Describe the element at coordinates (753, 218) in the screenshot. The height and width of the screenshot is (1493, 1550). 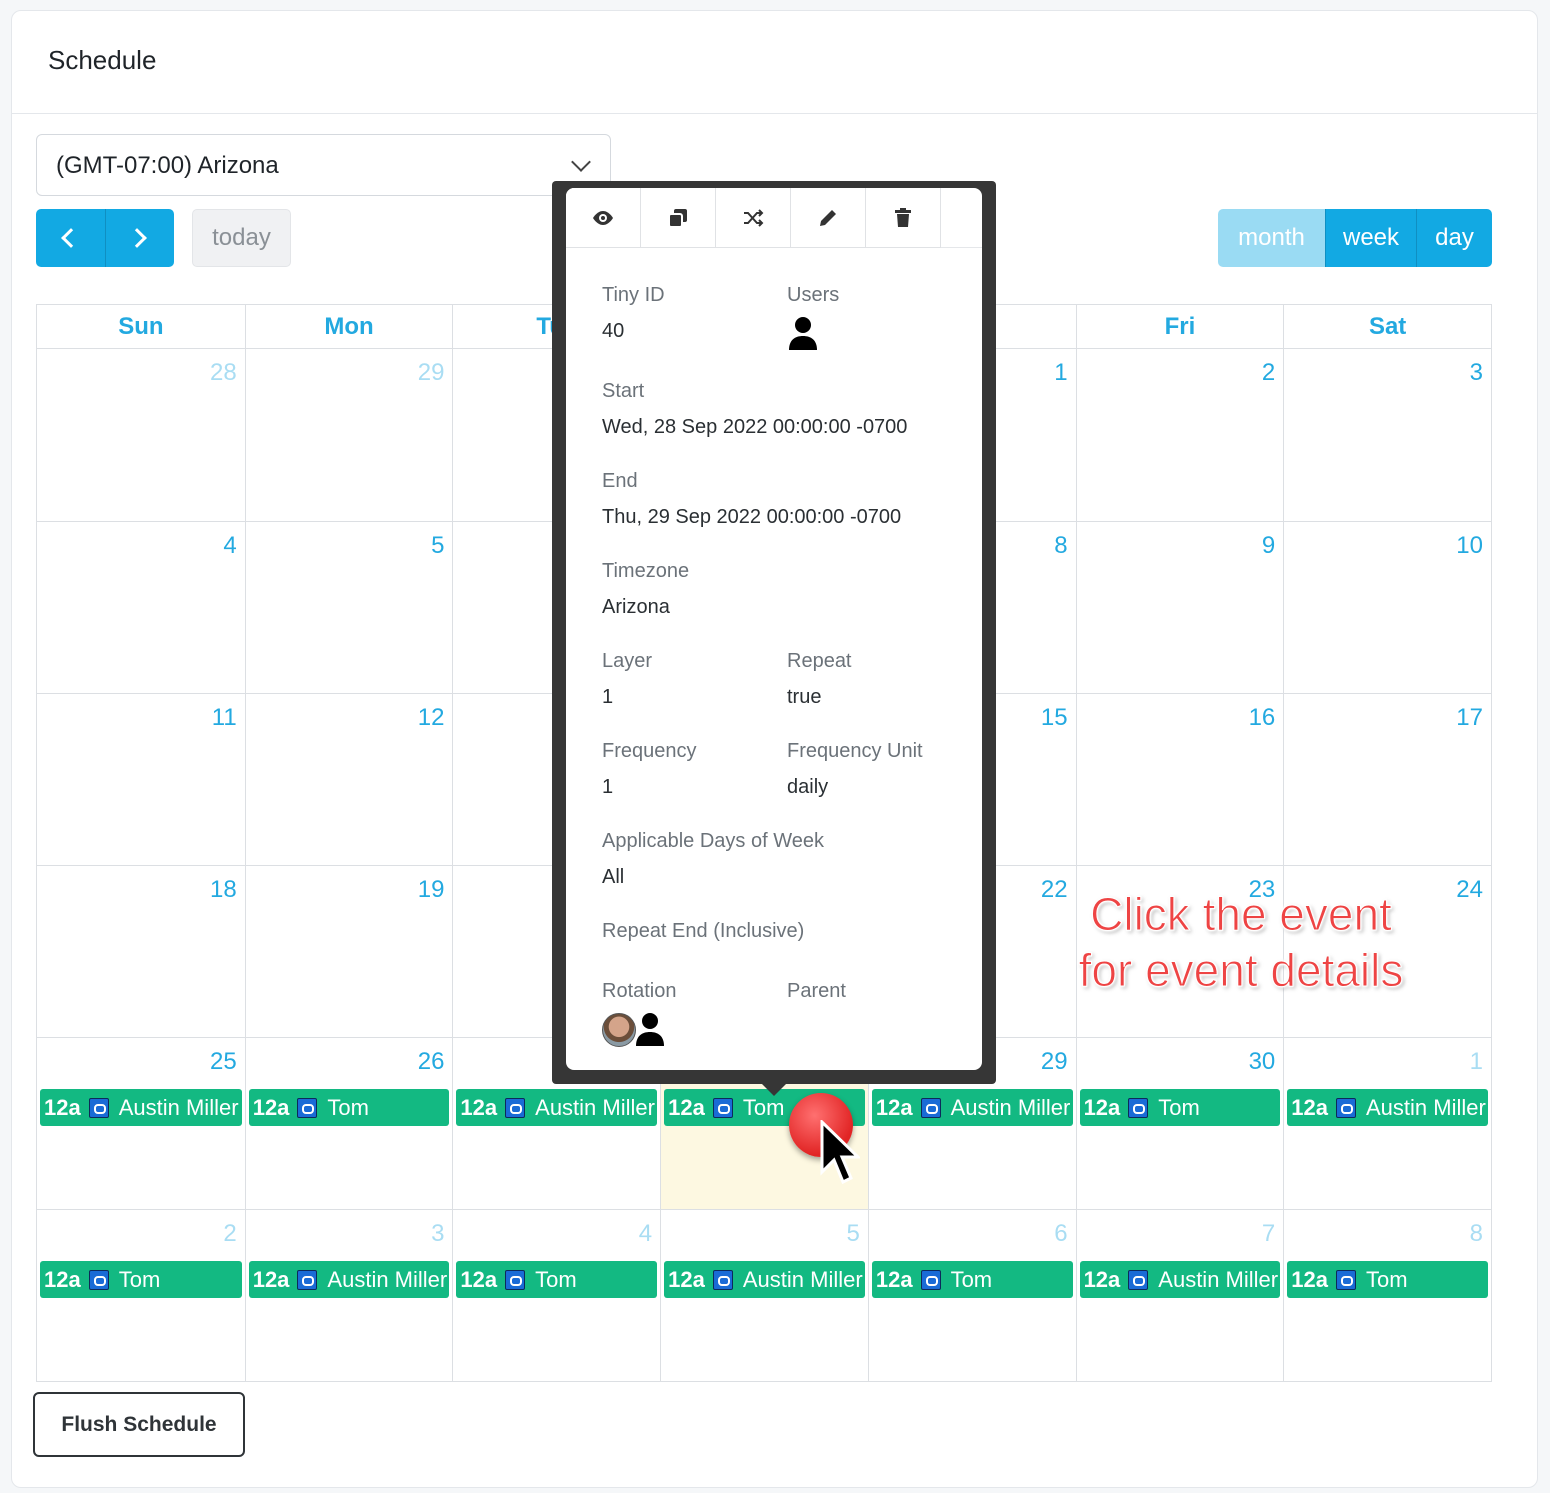
I see `shuffle-event-button` at that location.